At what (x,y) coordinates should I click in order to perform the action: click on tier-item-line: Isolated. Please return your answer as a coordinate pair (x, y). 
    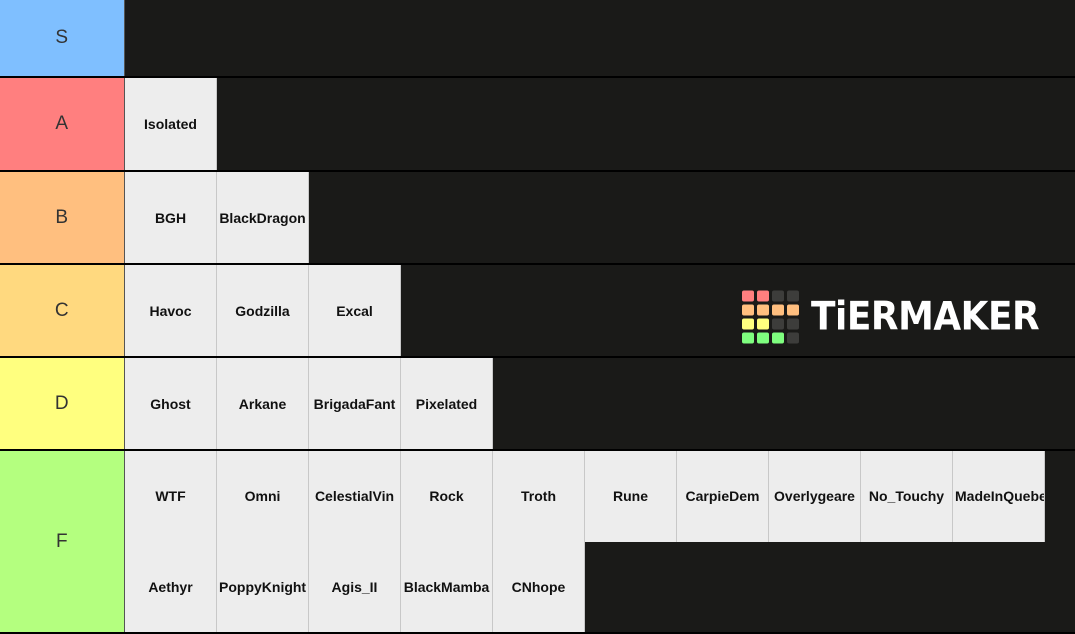
    Looking at the image, I should click on (600, 124).